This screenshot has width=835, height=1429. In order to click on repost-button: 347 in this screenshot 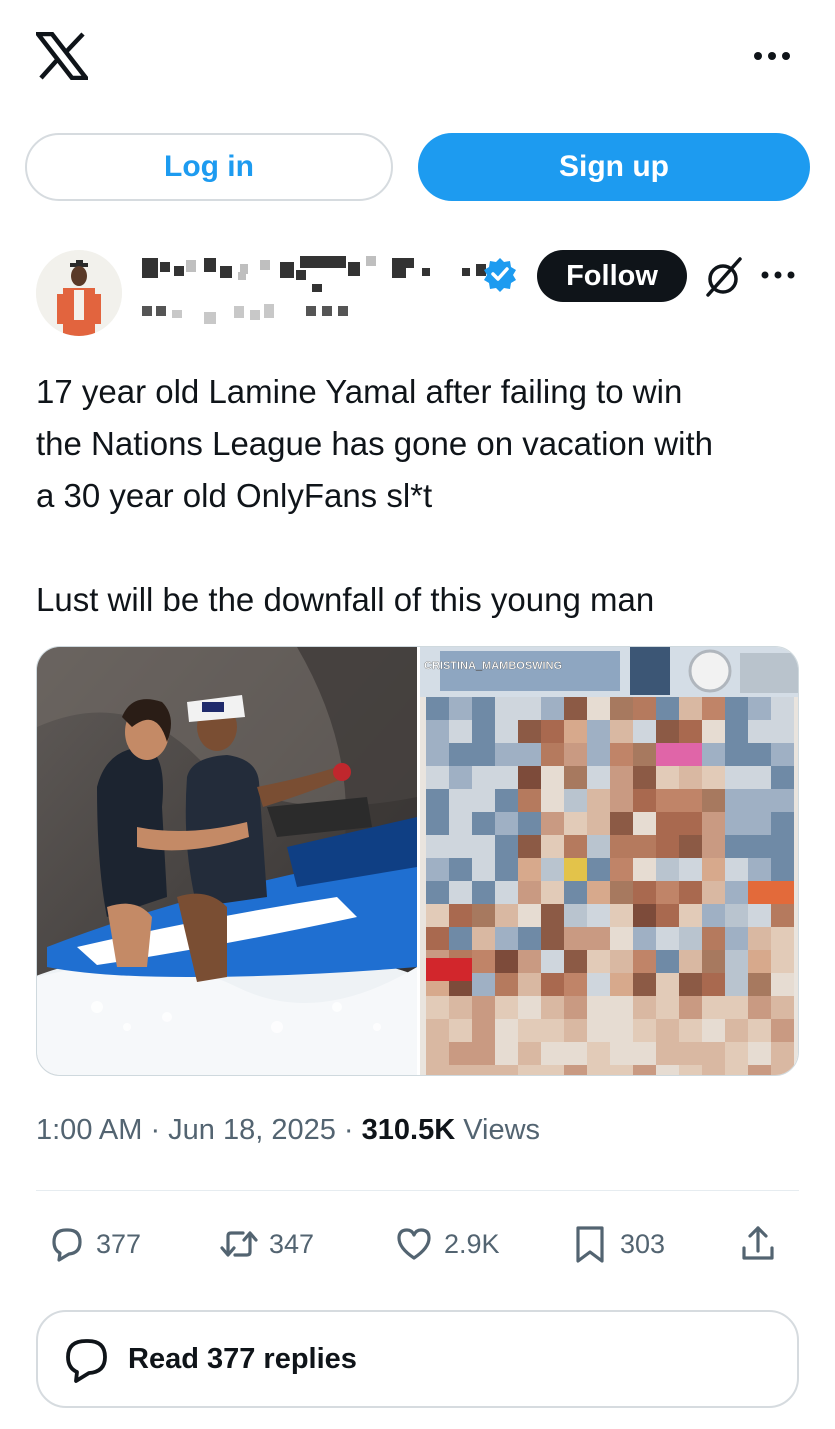, I will do `click(266, 1244)`.